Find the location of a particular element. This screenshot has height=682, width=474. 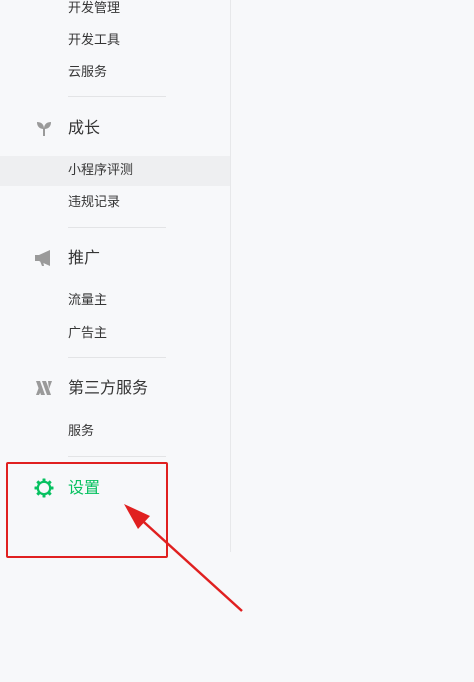

annotation-arrow-icon is located at coordinates (183, 558).